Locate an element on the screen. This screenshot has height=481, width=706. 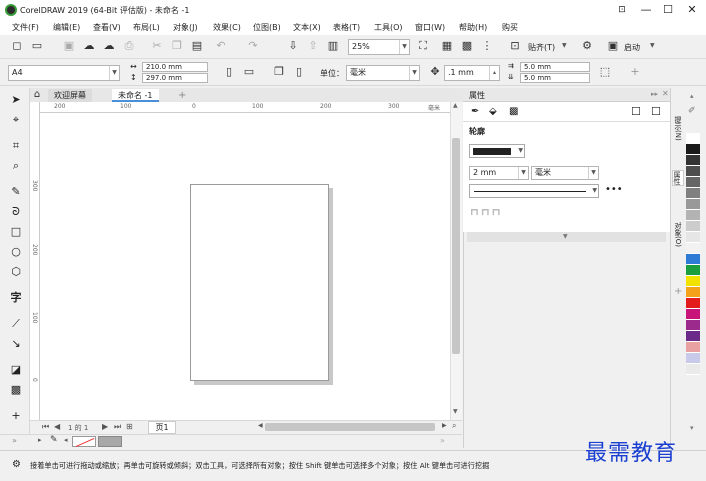
horizontal-scroll-thumb is located at coordinates (350, 427).